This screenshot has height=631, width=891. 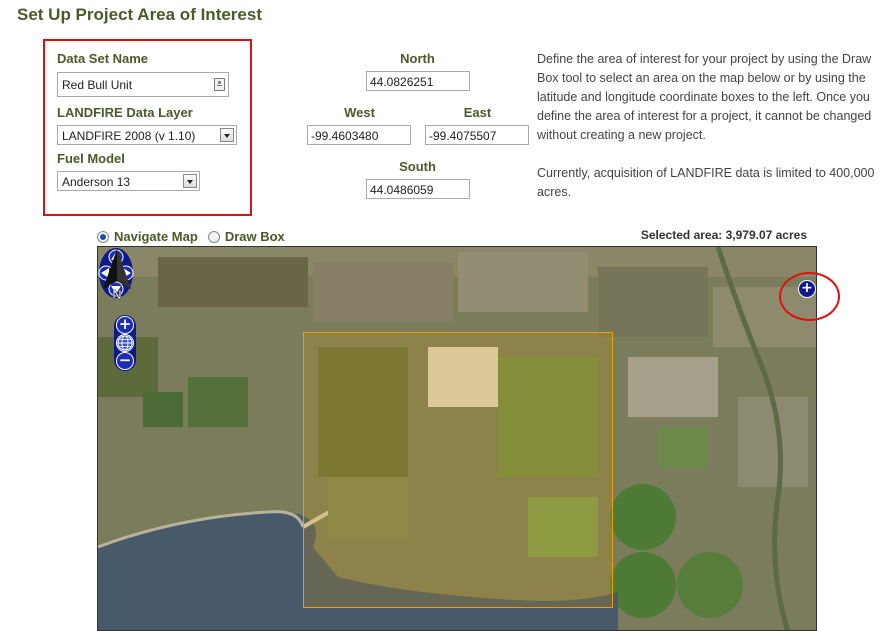 What do you see at coordinates (418, 81) in the screenshot?
I see `north-input: 44.0826251` at bounding box center [418, 81].